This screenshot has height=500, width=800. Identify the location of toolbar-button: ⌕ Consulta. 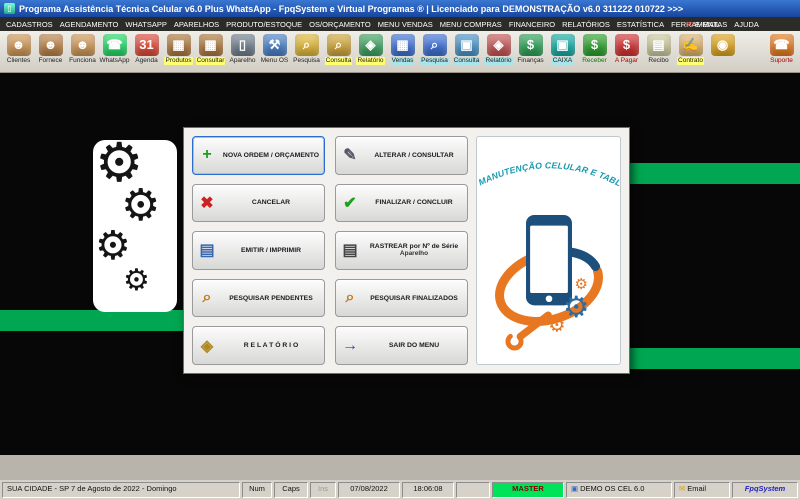
(338, 49).